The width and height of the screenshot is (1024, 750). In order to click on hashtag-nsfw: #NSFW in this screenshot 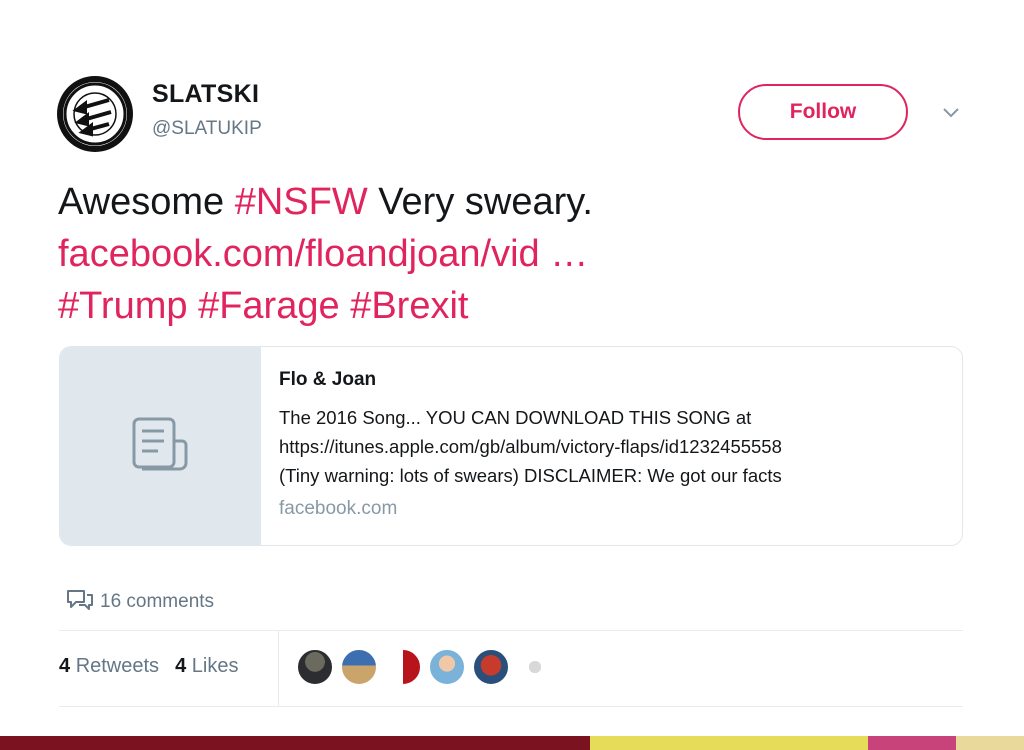, I will do `click(301, 202)`.